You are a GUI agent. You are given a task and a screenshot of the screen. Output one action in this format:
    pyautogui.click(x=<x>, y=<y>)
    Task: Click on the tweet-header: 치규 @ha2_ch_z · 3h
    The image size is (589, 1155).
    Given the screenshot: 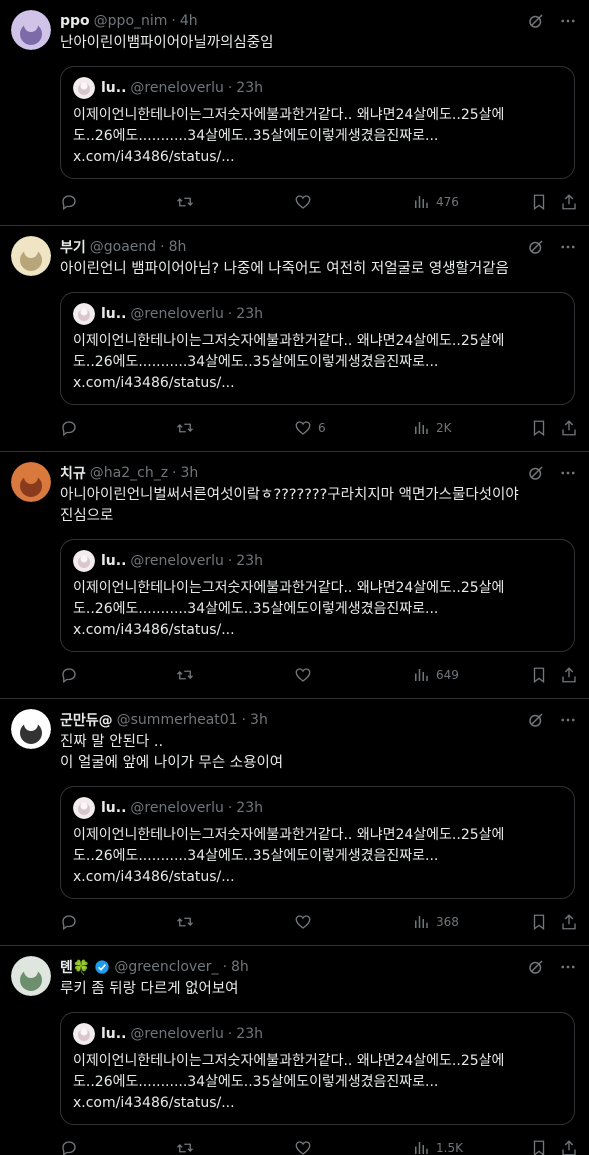 What is the action you would take?
    pyautogui.click(x=317, y=473)
    